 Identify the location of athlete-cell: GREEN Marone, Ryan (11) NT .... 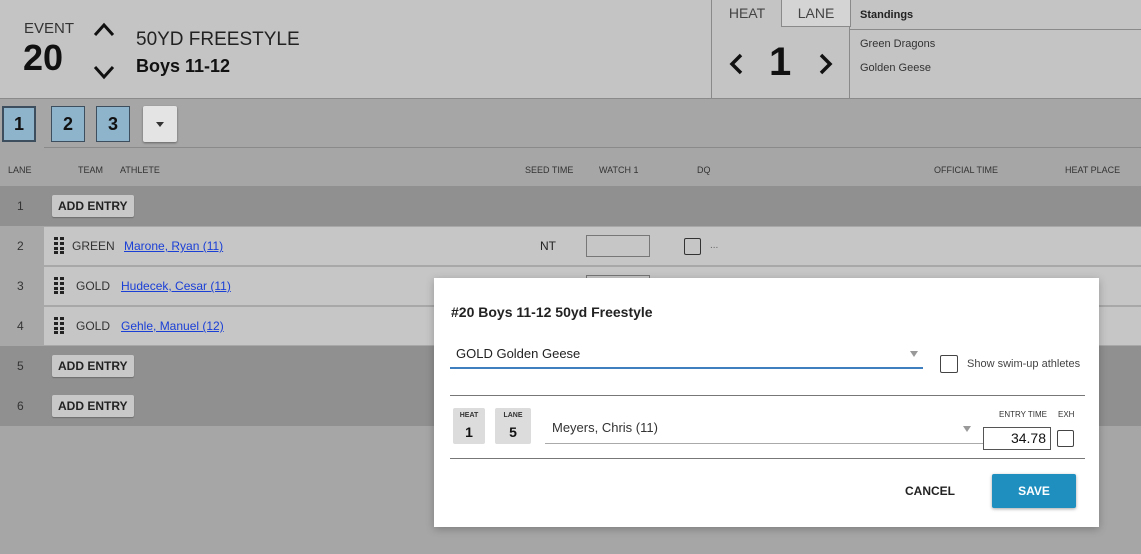
(592, 246).